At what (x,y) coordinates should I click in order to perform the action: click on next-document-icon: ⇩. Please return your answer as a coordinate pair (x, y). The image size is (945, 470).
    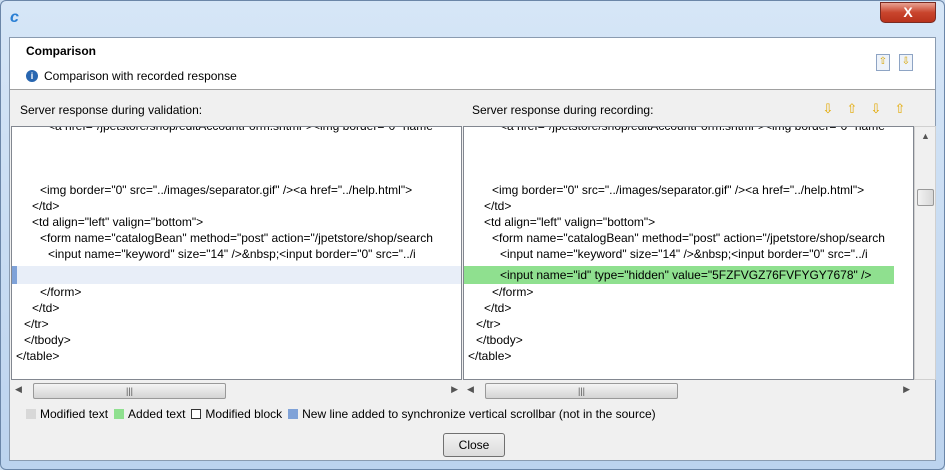
    Looking at the image, I should click on (906, 62).